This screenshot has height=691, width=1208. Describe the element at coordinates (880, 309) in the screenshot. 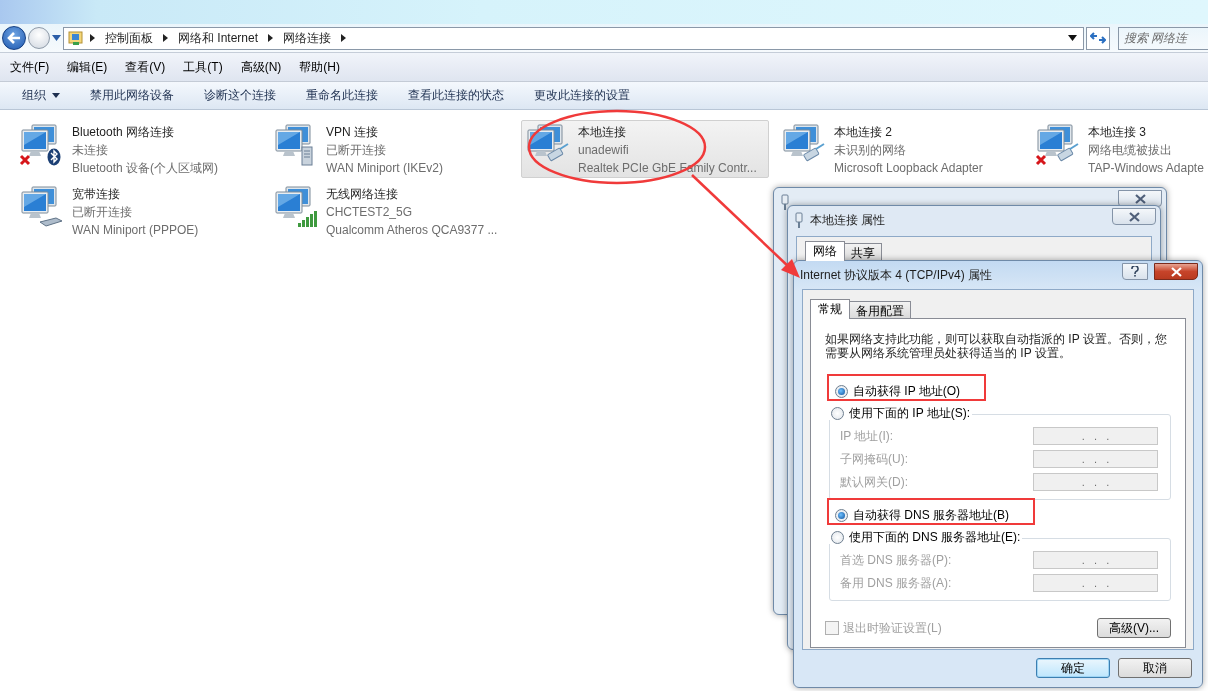

I see `tab: 备用配置` at that location.